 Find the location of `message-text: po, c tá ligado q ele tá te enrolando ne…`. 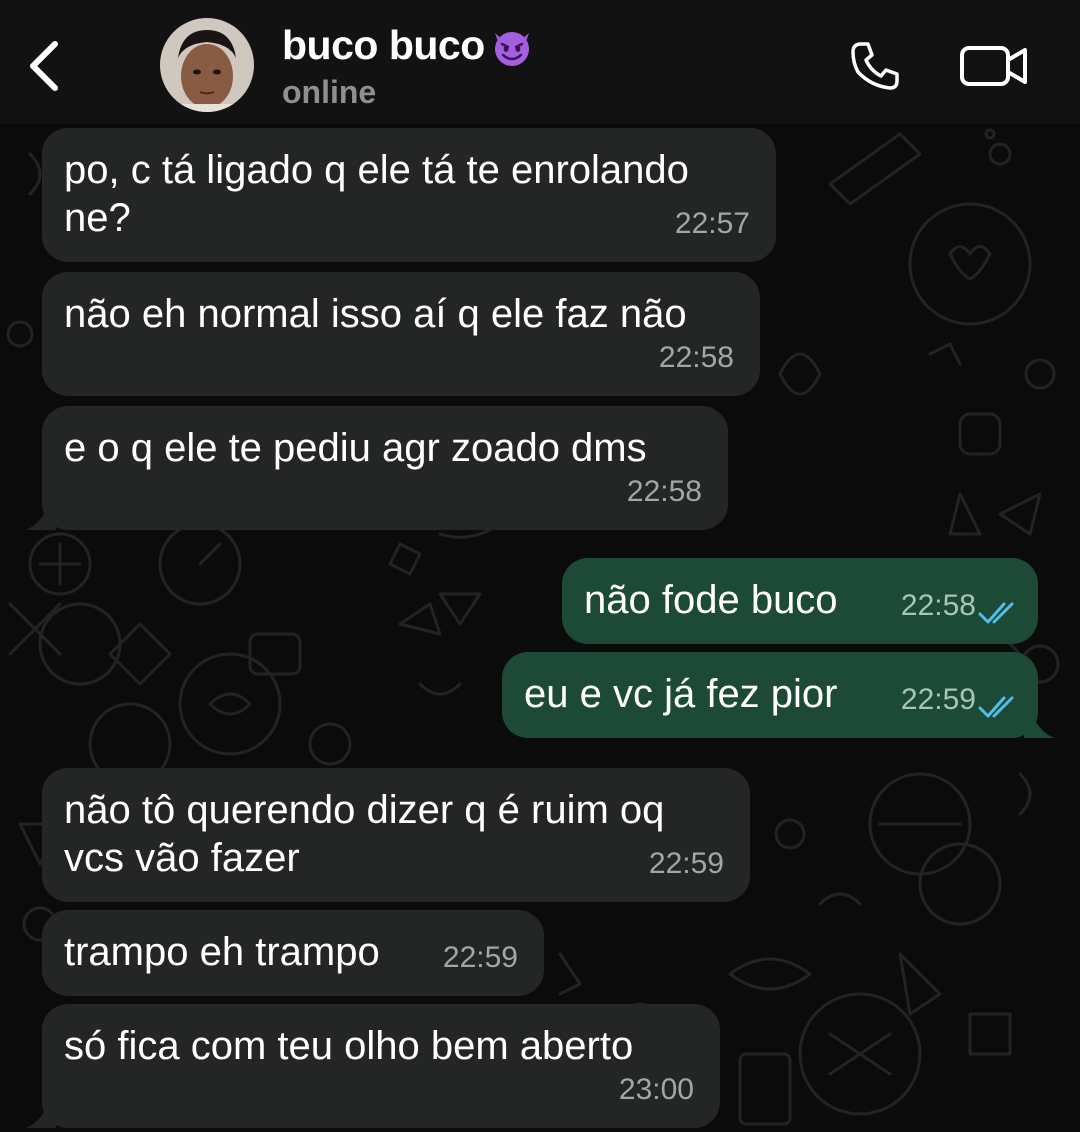

message-text: po, c tá ligado q ele tá te enrolando ne… is located at coordinates (376, 194).